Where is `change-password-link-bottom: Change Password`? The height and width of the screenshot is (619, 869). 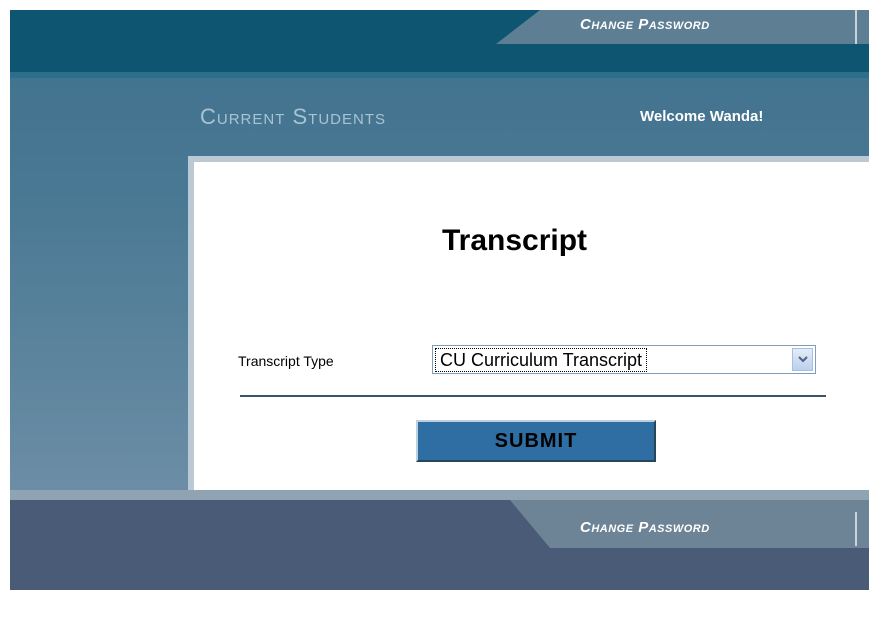
change-password-link-bottom: Change Password is located at coordinates (645, 527).